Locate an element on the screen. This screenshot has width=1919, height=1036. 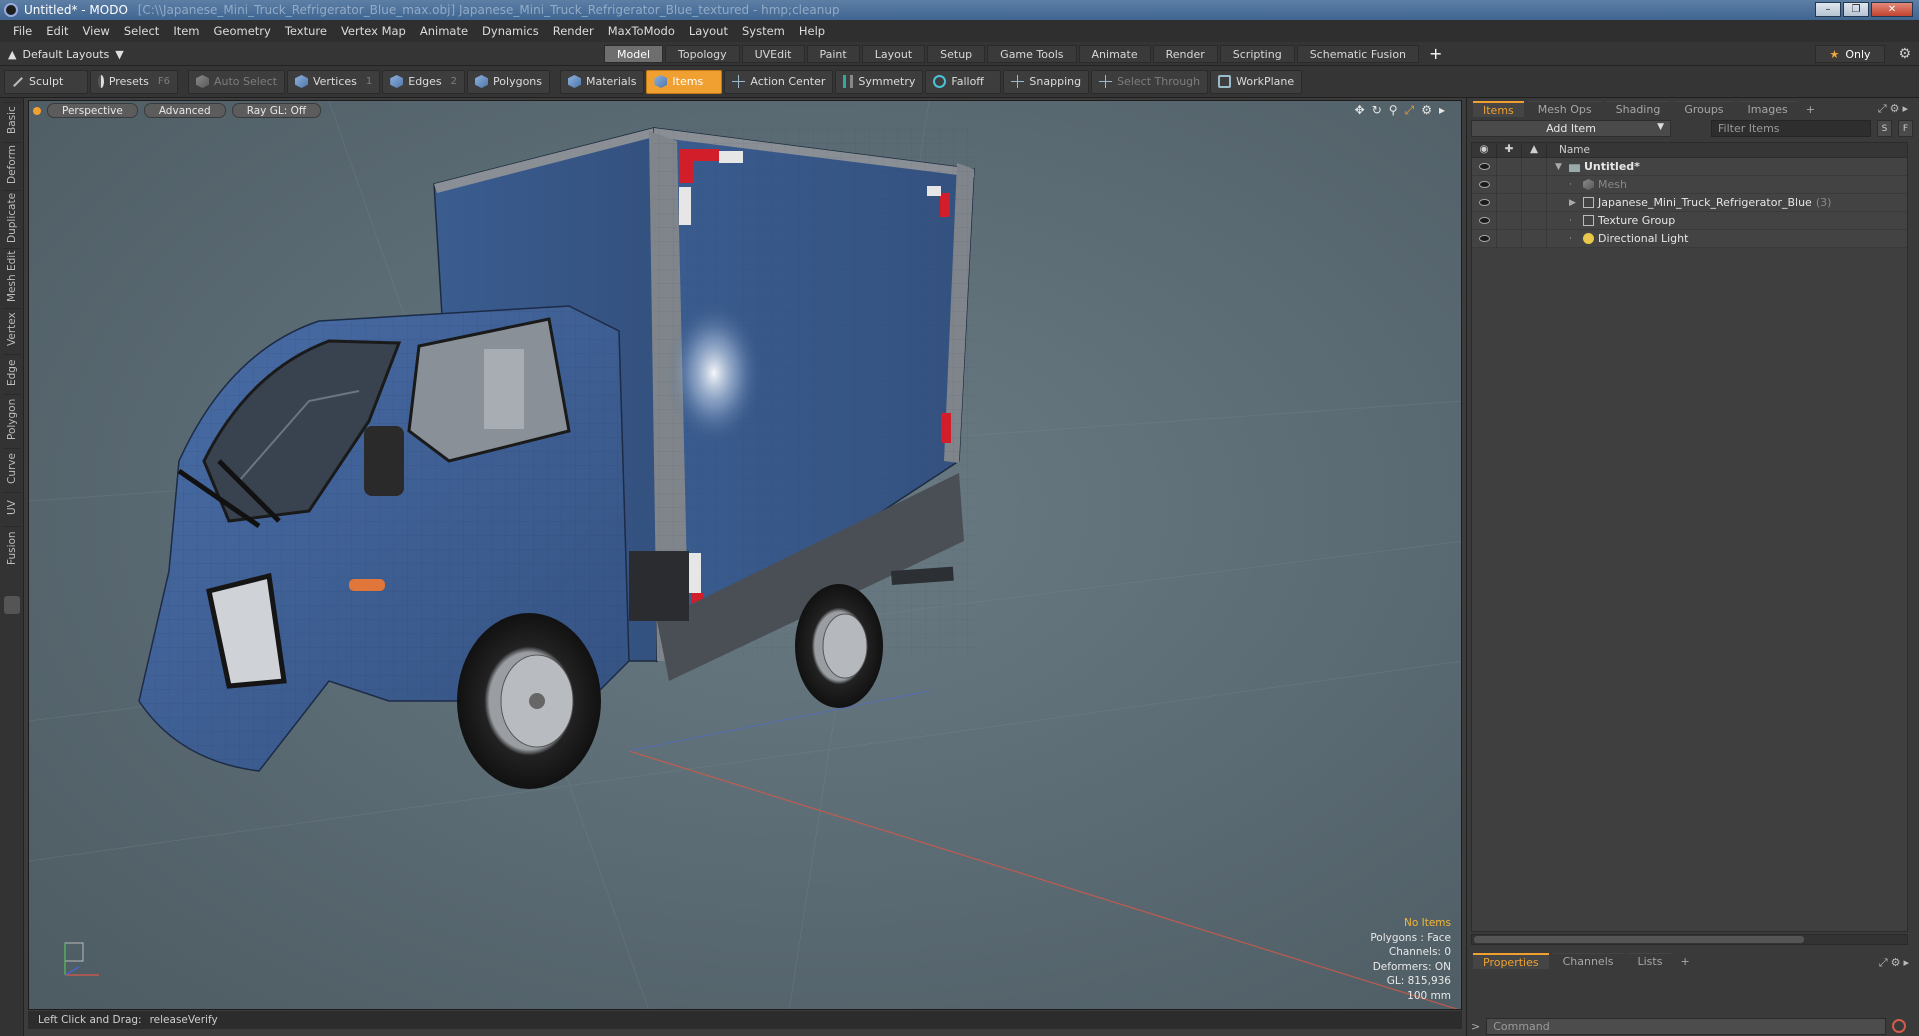
view-perspective-dropdown: Perspective is located at coordinates (92, 110).